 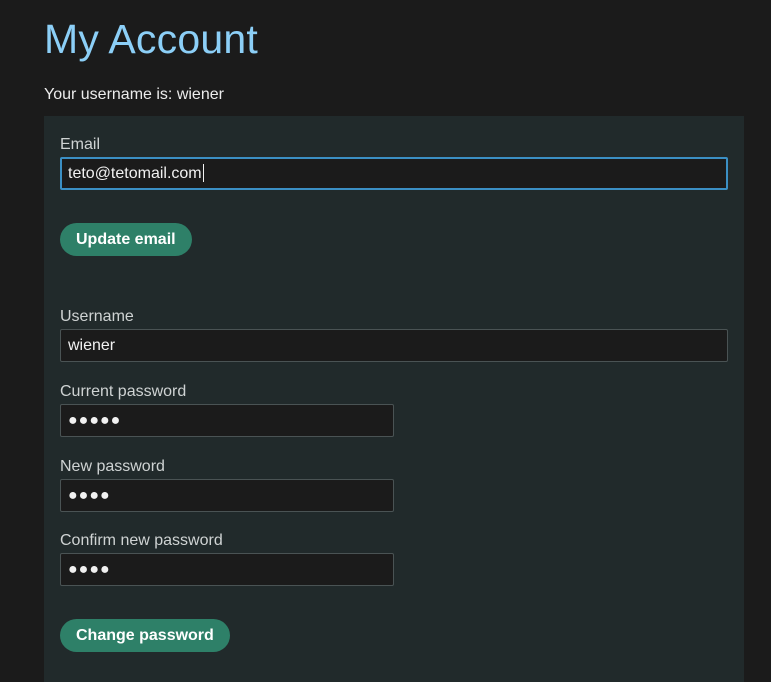 I want to click on confirm-password-label: Confirm new password, so click(x=141, y=540).